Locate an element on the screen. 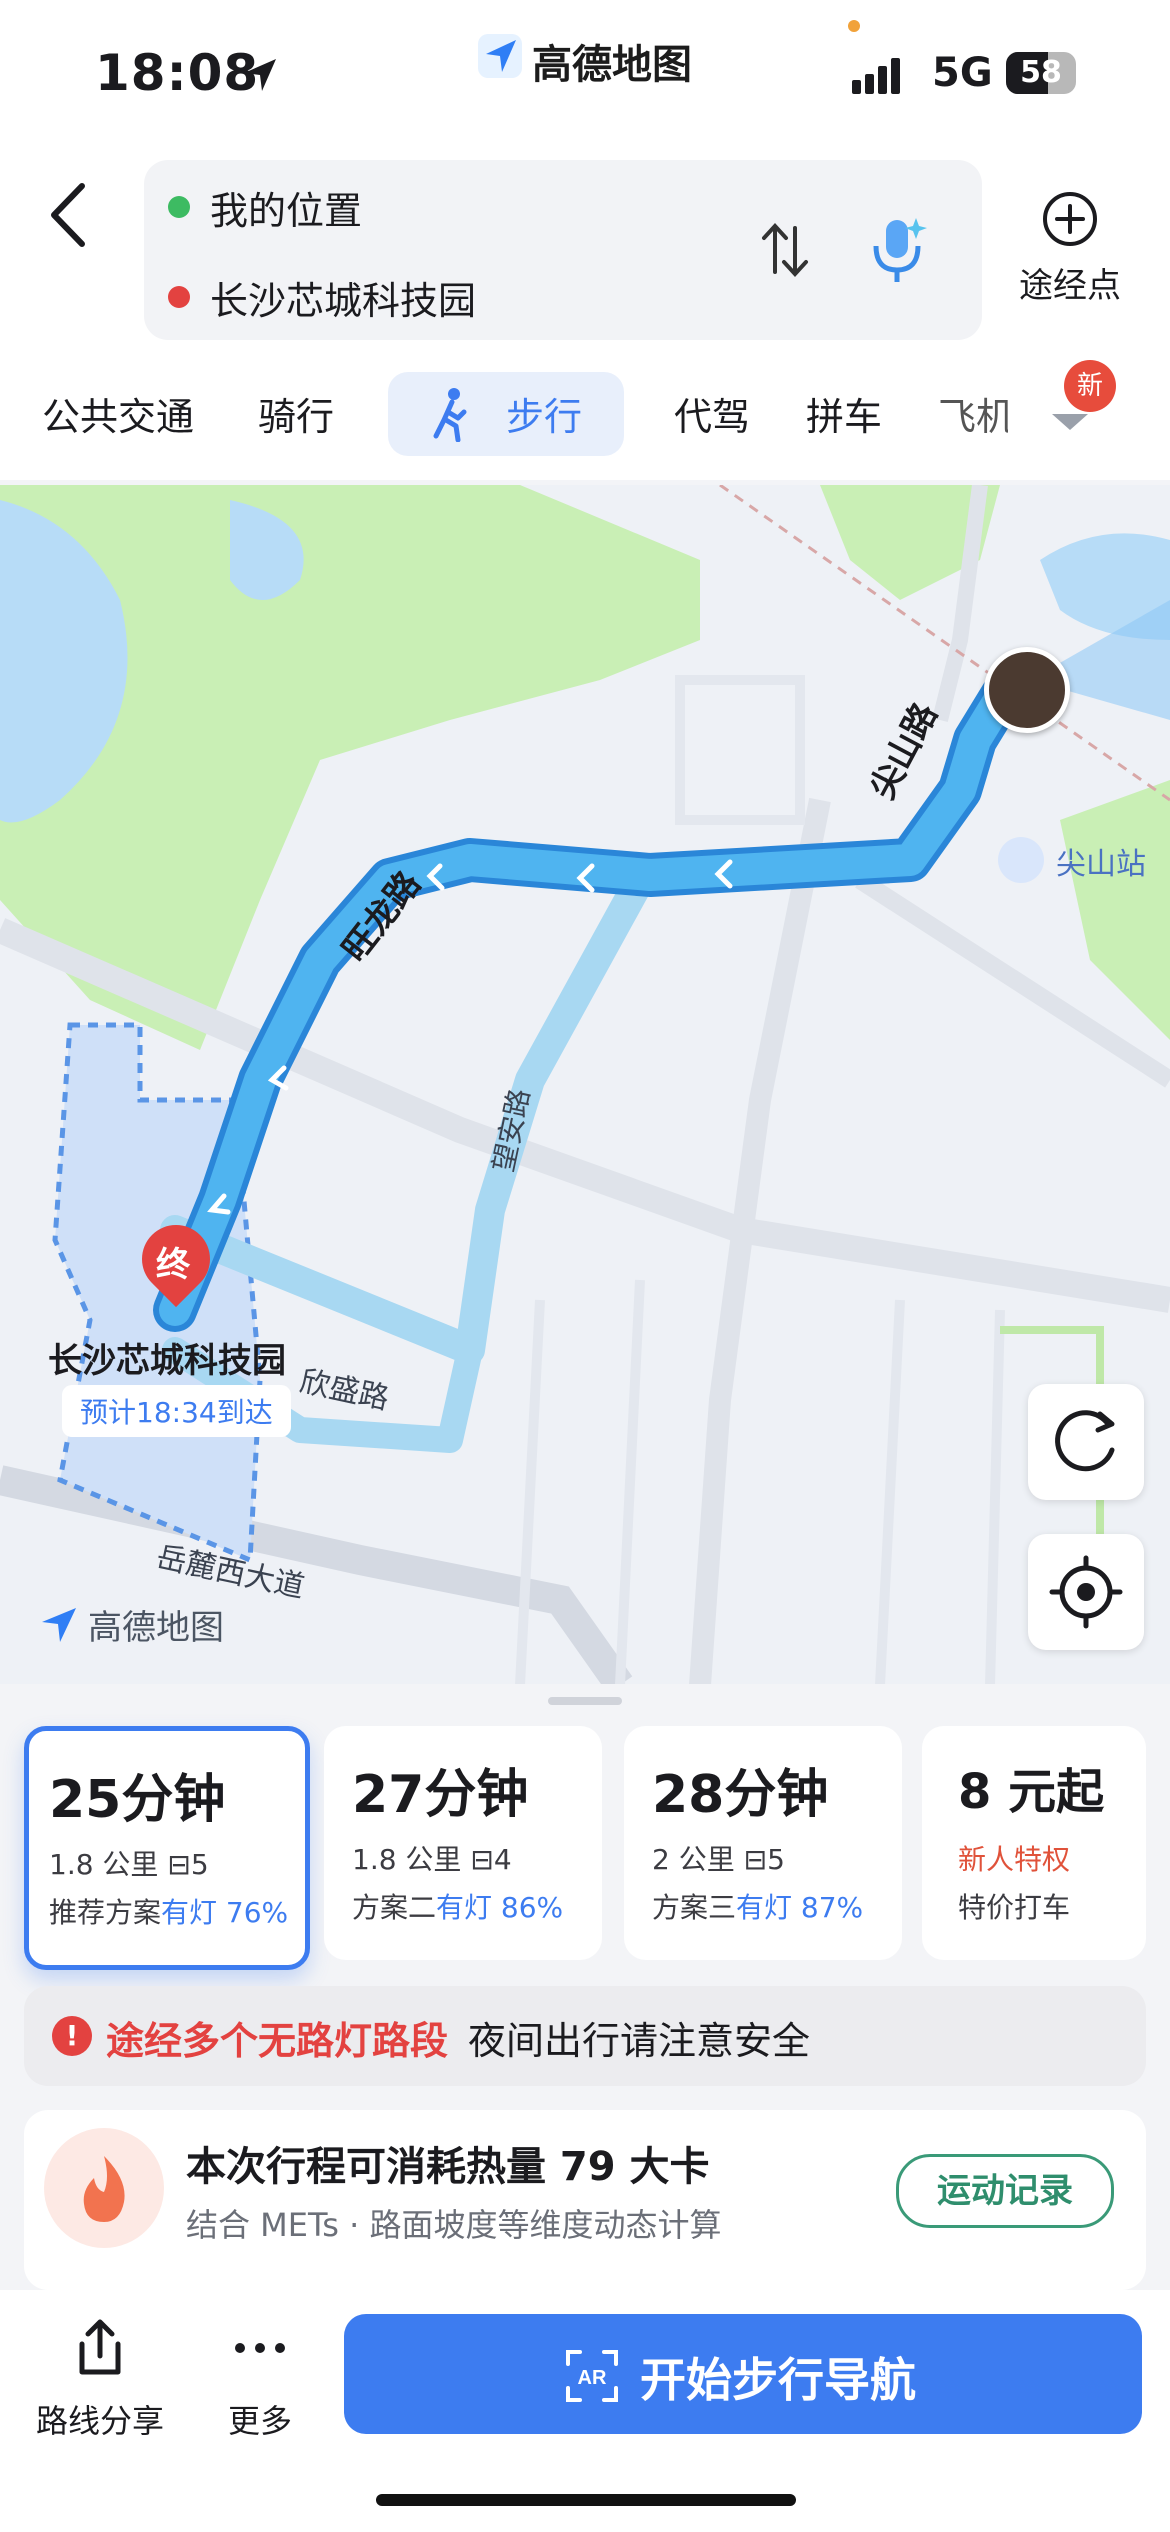 This screenshot has height=2532, width=1170. station-icon is located at coordinates (1021, 860).